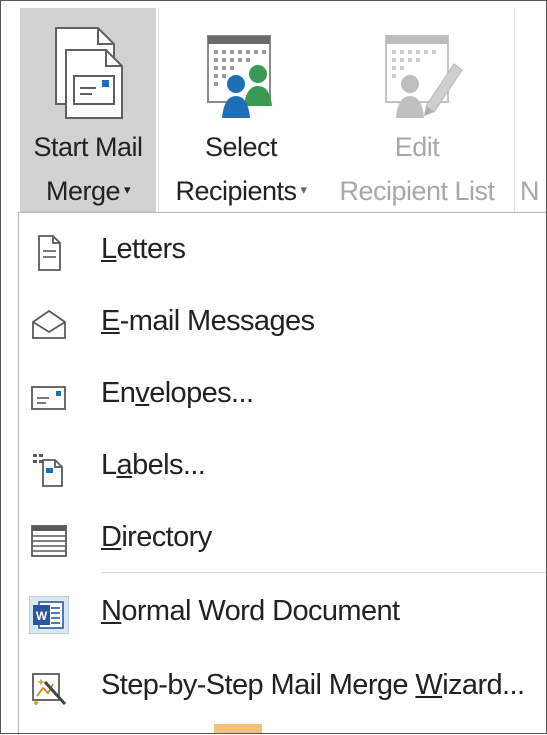 The width and height of the screenshot is (547, 735). What do you see at coordinates (217, 321) in the screenshot?
I see `email-label-post: -mail Messages` at bounding box center [217, 321].